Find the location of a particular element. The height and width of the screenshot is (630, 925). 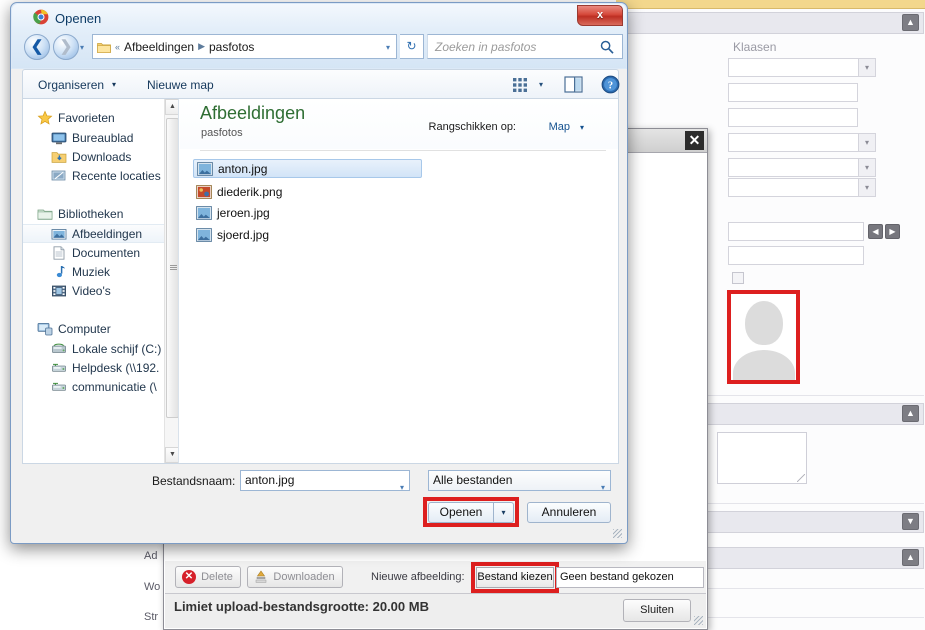

desktop-icon is located at coordinates (59, 138).